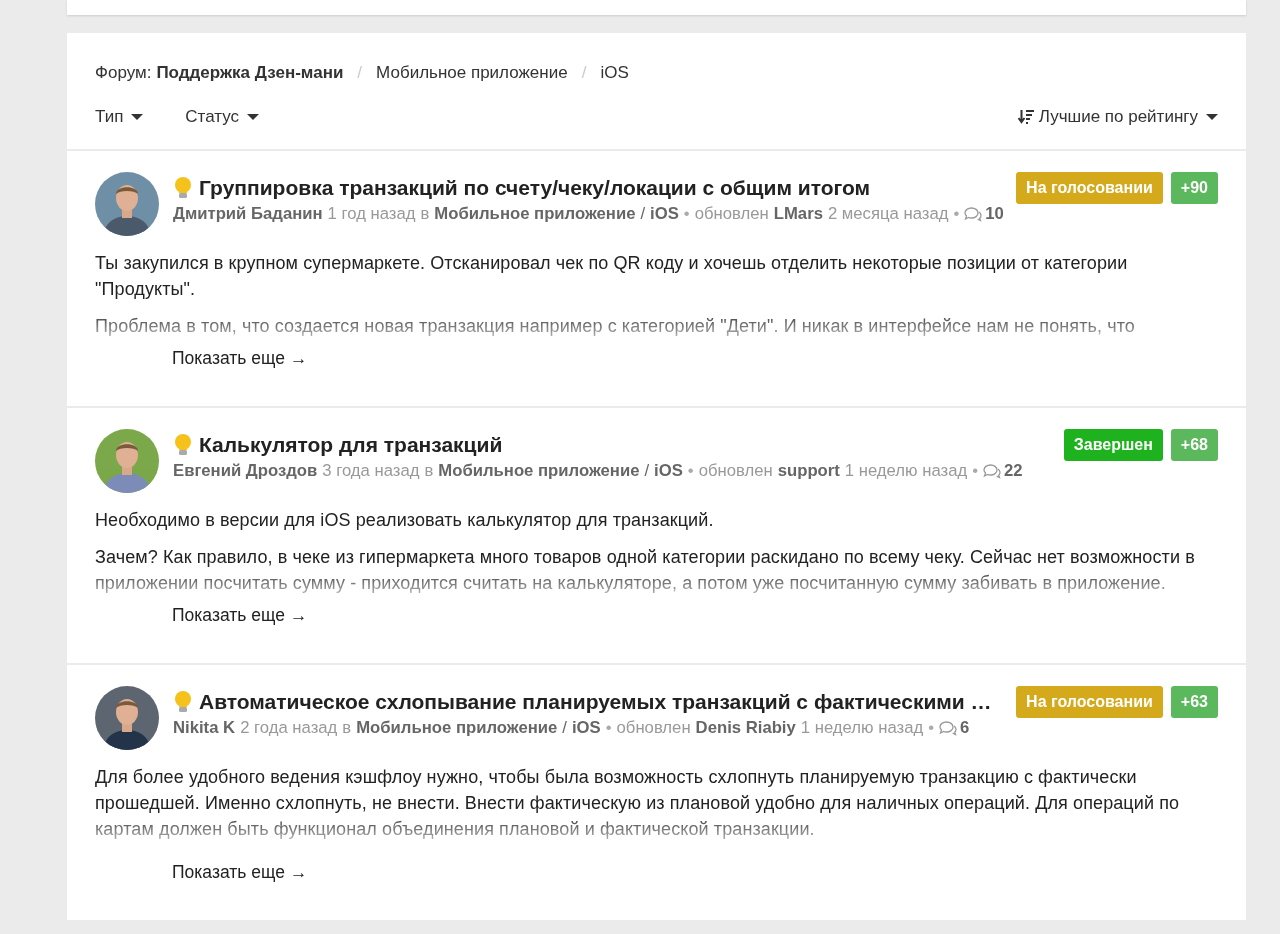  Describe the element at coordinates (245, 471) in the screenshot. I see `author-link: Евгений Дроздов` at that location.